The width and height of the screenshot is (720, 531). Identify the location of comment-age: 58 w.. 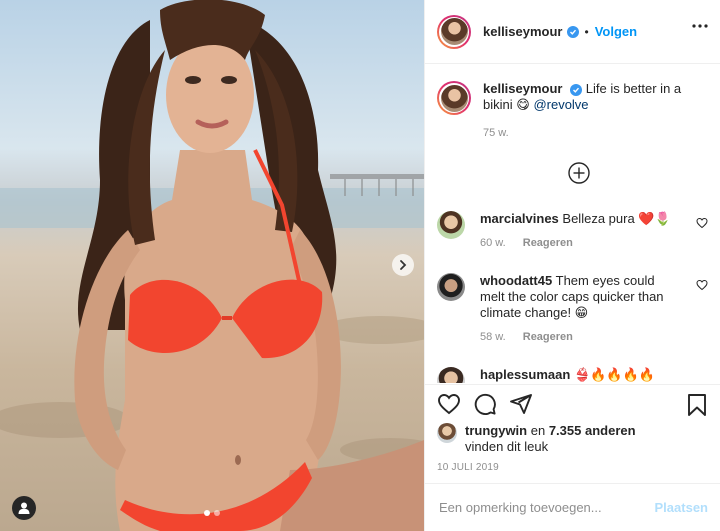
(493, 337).